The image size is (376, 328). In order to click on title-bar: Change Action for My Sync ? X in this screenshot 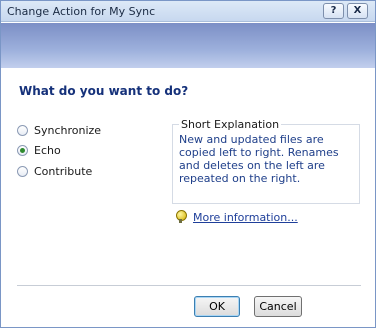, I will do `click(188, 11)`.